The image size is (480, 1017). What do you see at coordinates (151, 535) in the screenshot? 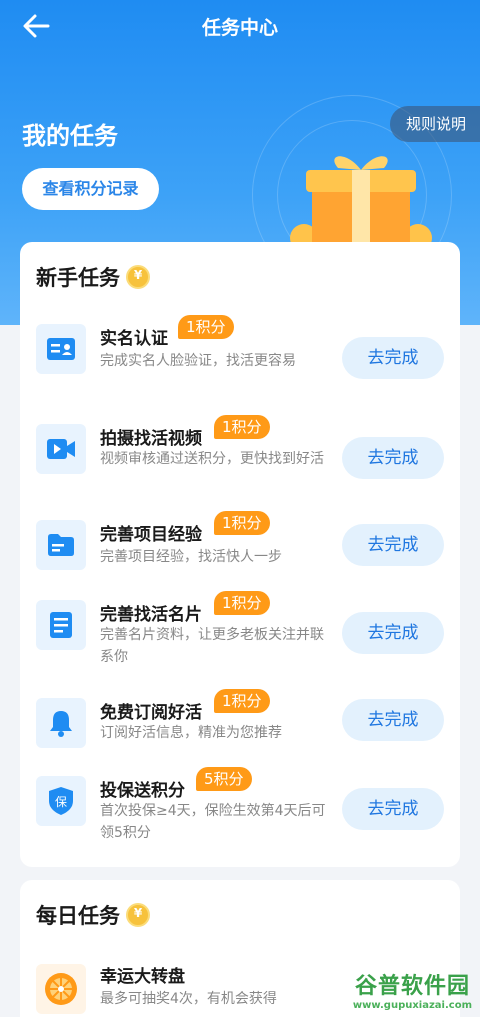
I see `task-title: 完善项目经验` at bounding box center [151, 535].